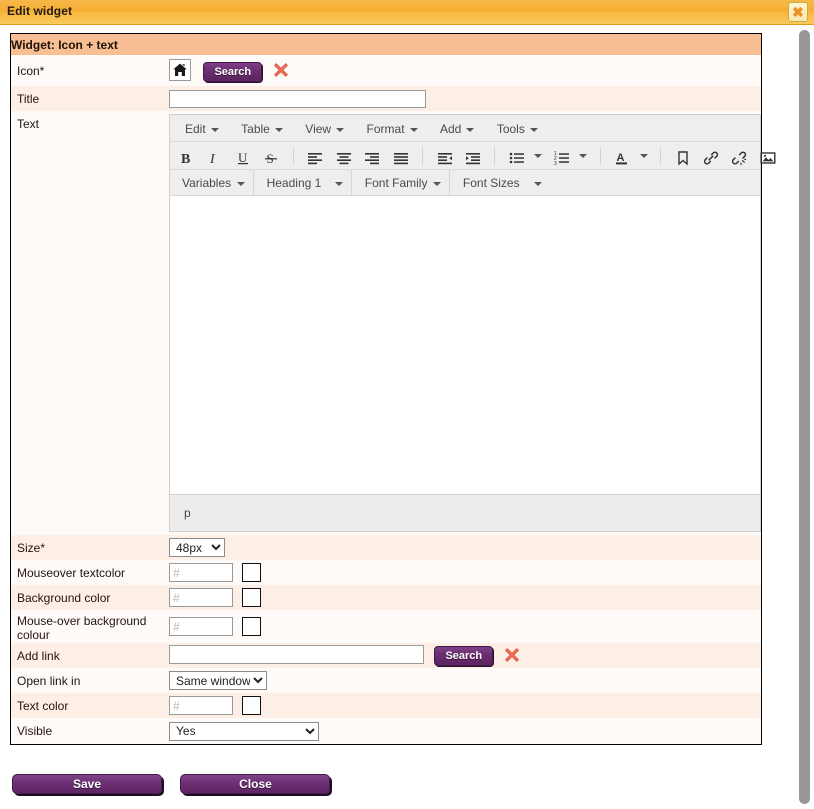 This screenshot has height=809, width=814. Describe the element at coordinates (214, 156) in the screenshot. I see `italic-icon: I` at that location.